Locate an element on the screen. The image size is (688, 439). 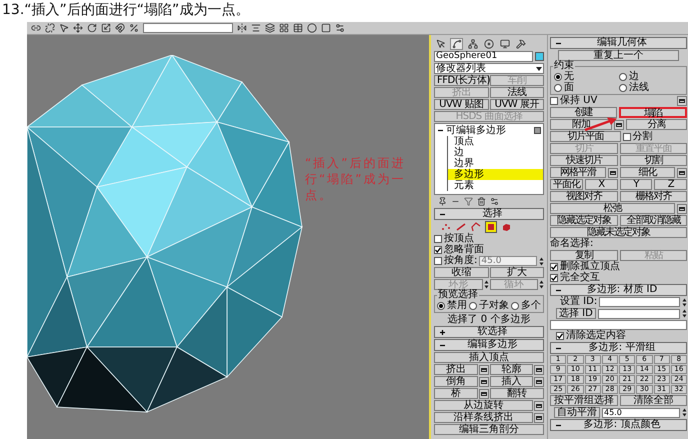
repeat-last-button: 重复上一个 is located at coordinates (618, 55).